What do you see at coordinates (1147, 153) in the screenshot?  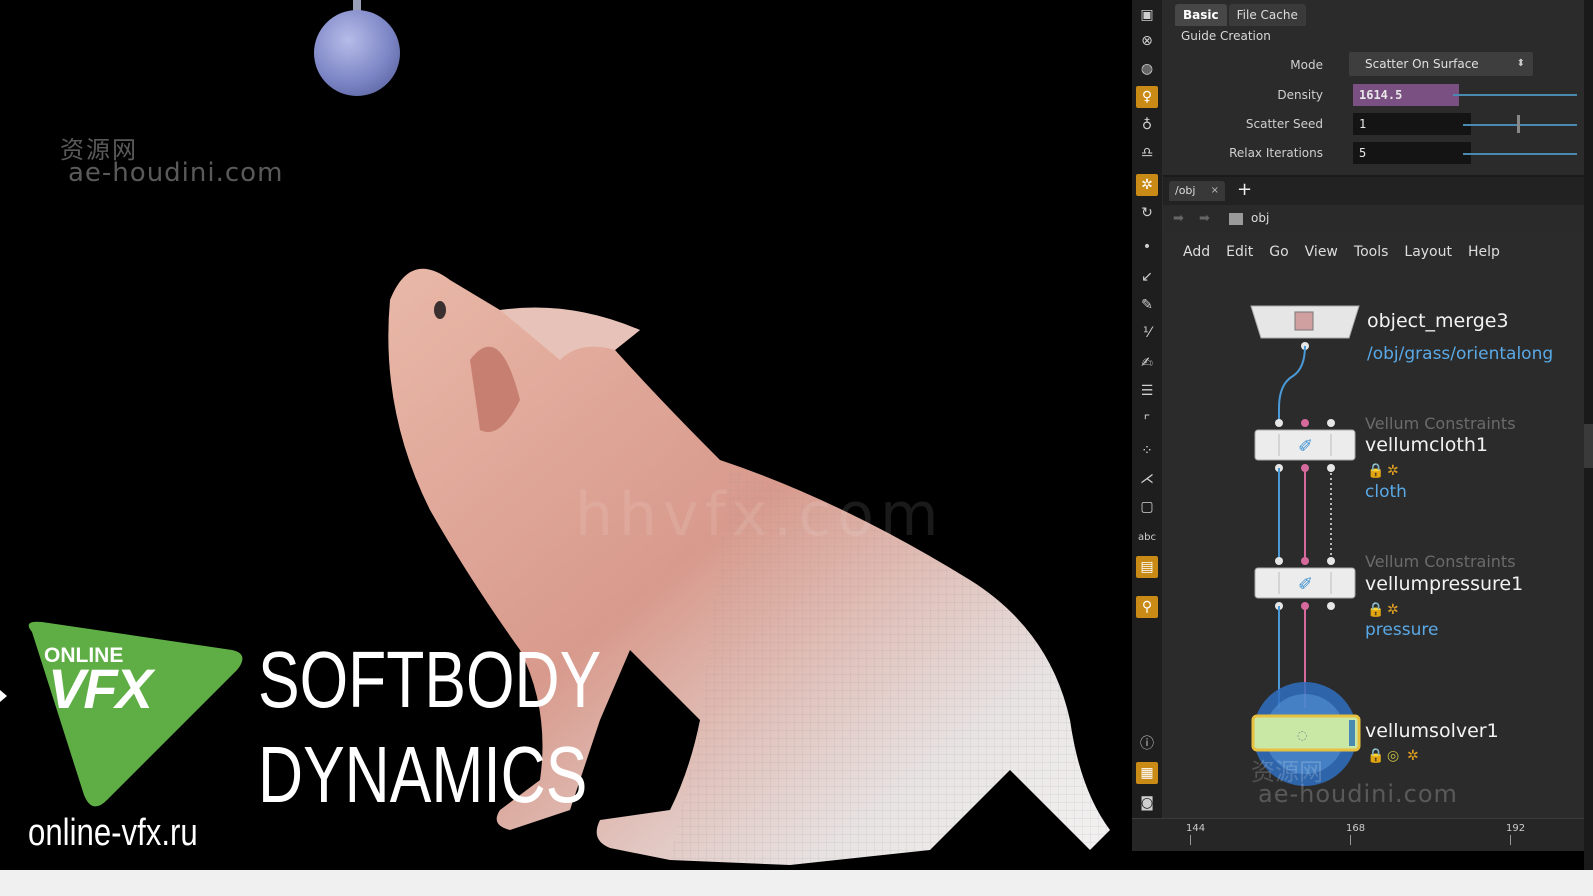 I see `camera-icon: ♎` at bounding box center [1147, 153].